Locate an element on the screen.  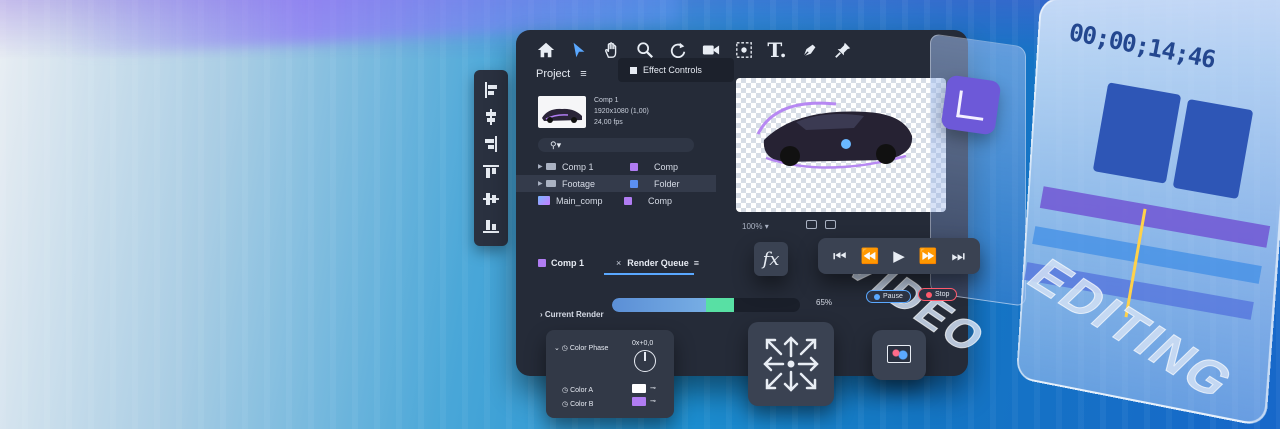
move-arrows-icon is located at coordinates (791, 364).